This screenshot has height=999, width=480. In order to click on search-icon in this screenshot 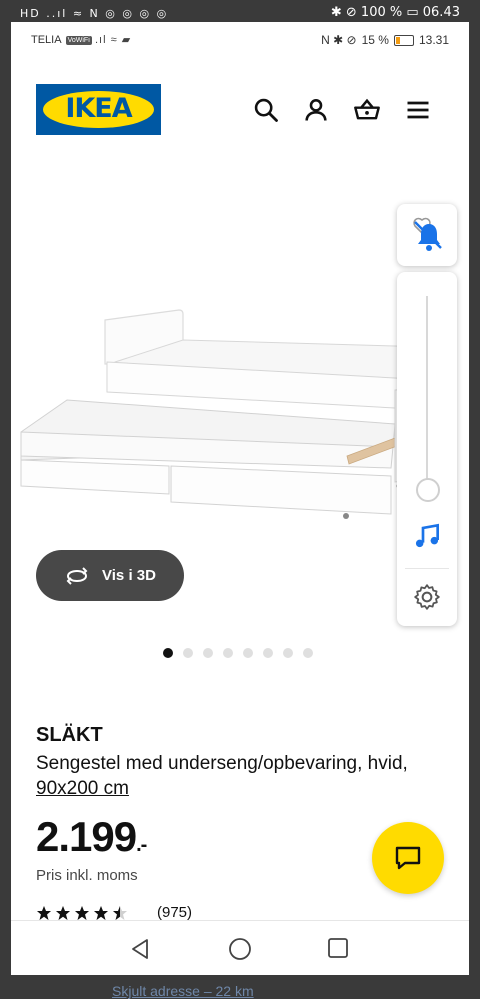, I will do `click(266, 110)`.